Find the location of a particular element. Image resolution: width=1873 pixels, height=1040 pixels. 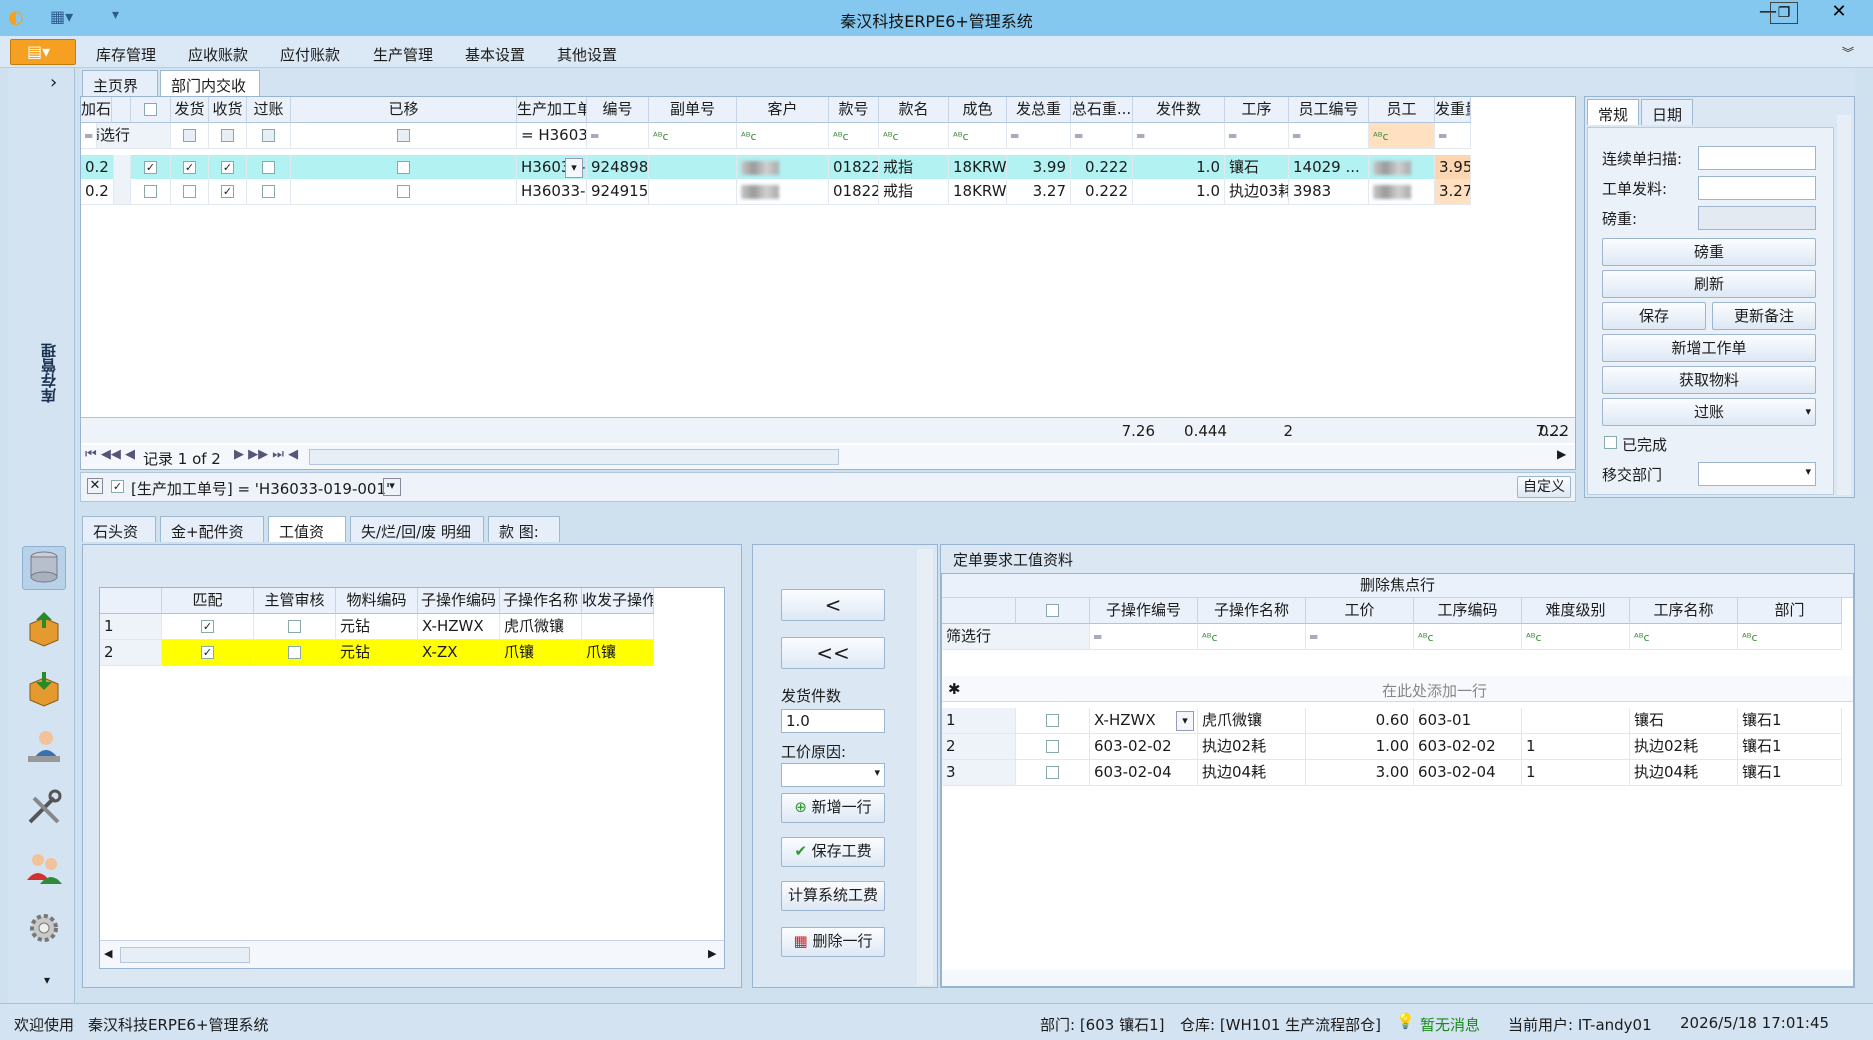

labor-dept: 镶石1 is located at coordinates (1790, 747).